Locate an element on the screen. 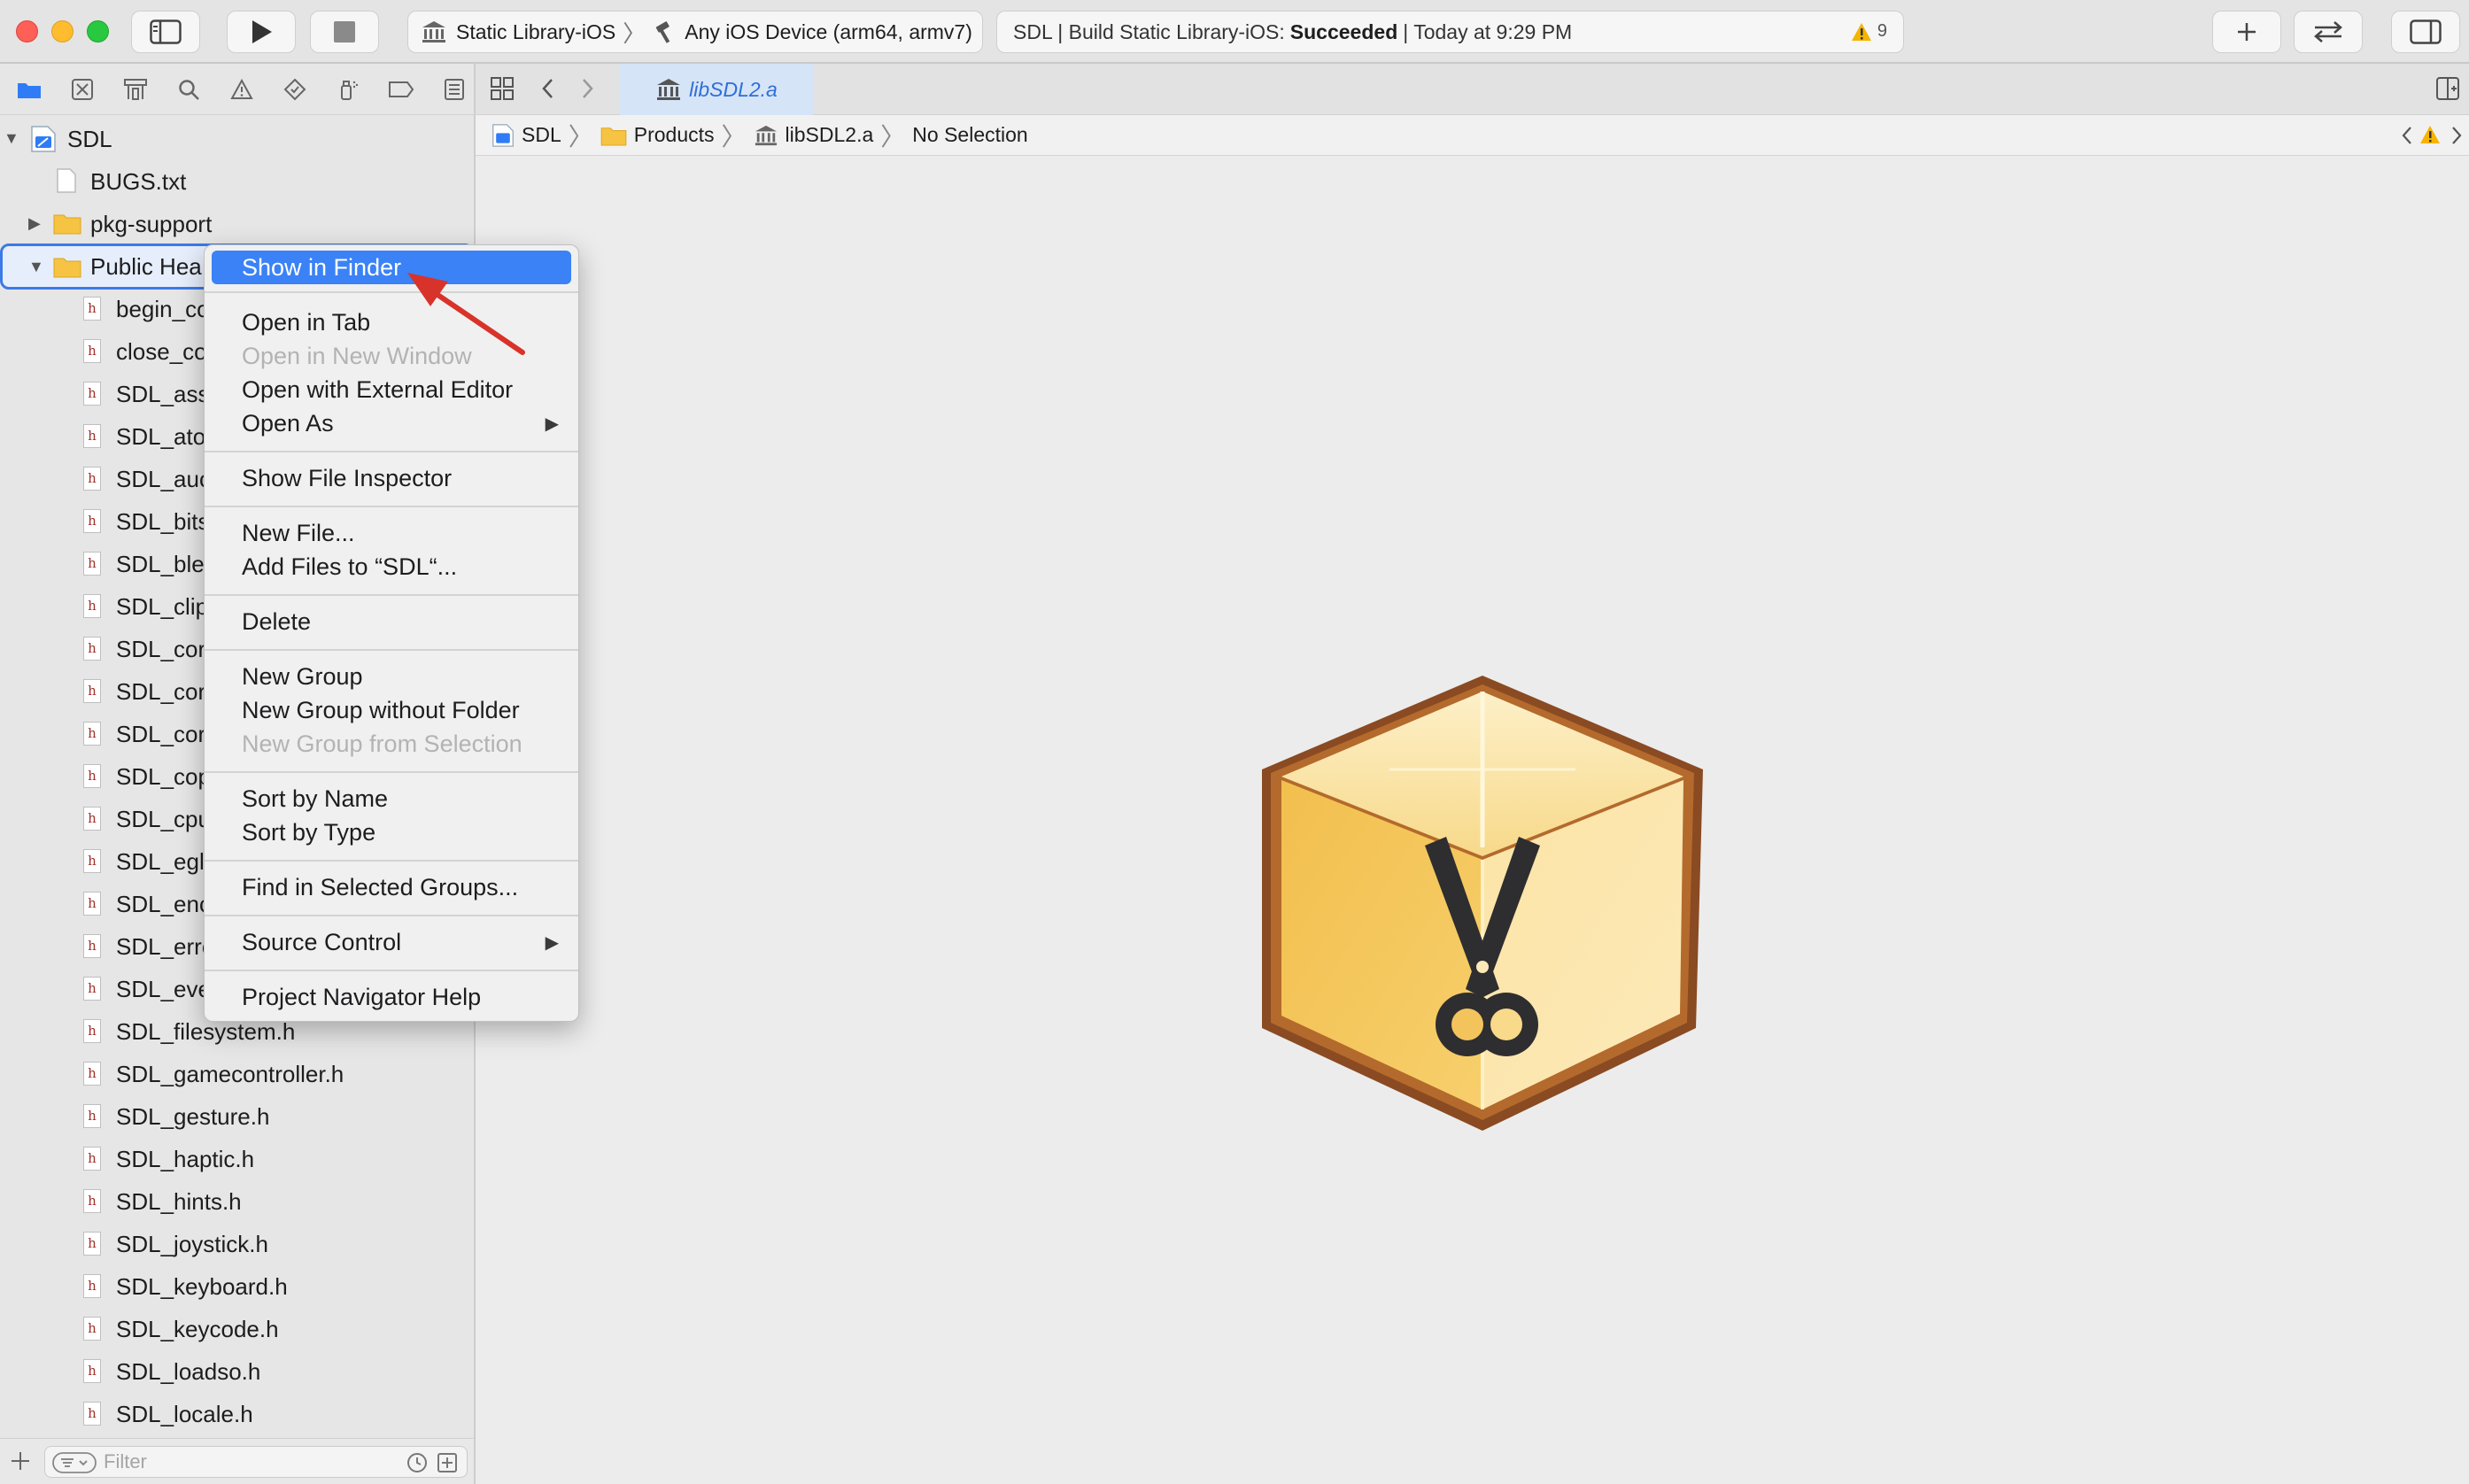 Image resolution: width=2469 pixels, height=1484 pixels. tree-row-header-file: h SDL_keycode.h is located at coordinates (237, 1329).